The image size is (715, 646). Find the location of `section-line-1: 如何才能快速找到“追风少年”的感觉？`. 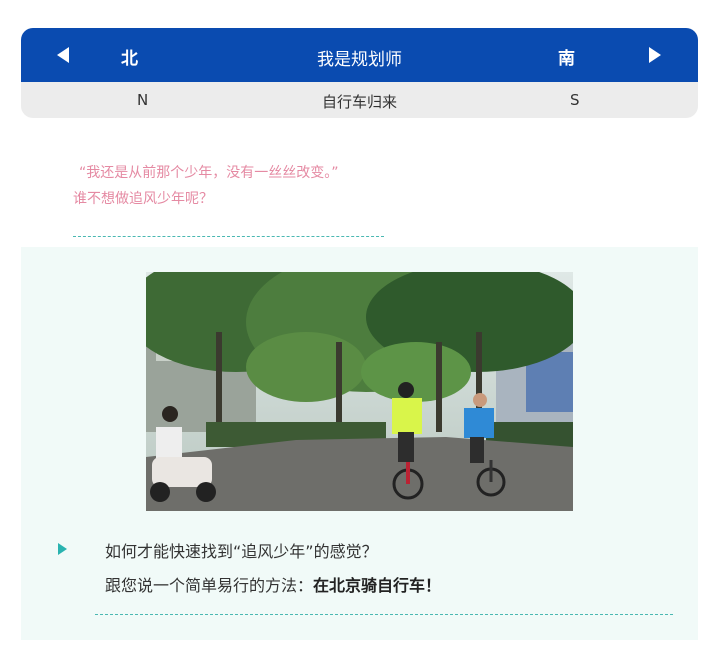

section-line-1: 如何才能快速找到“追风少年”的感觉？ is located at coordinates (241, 551).